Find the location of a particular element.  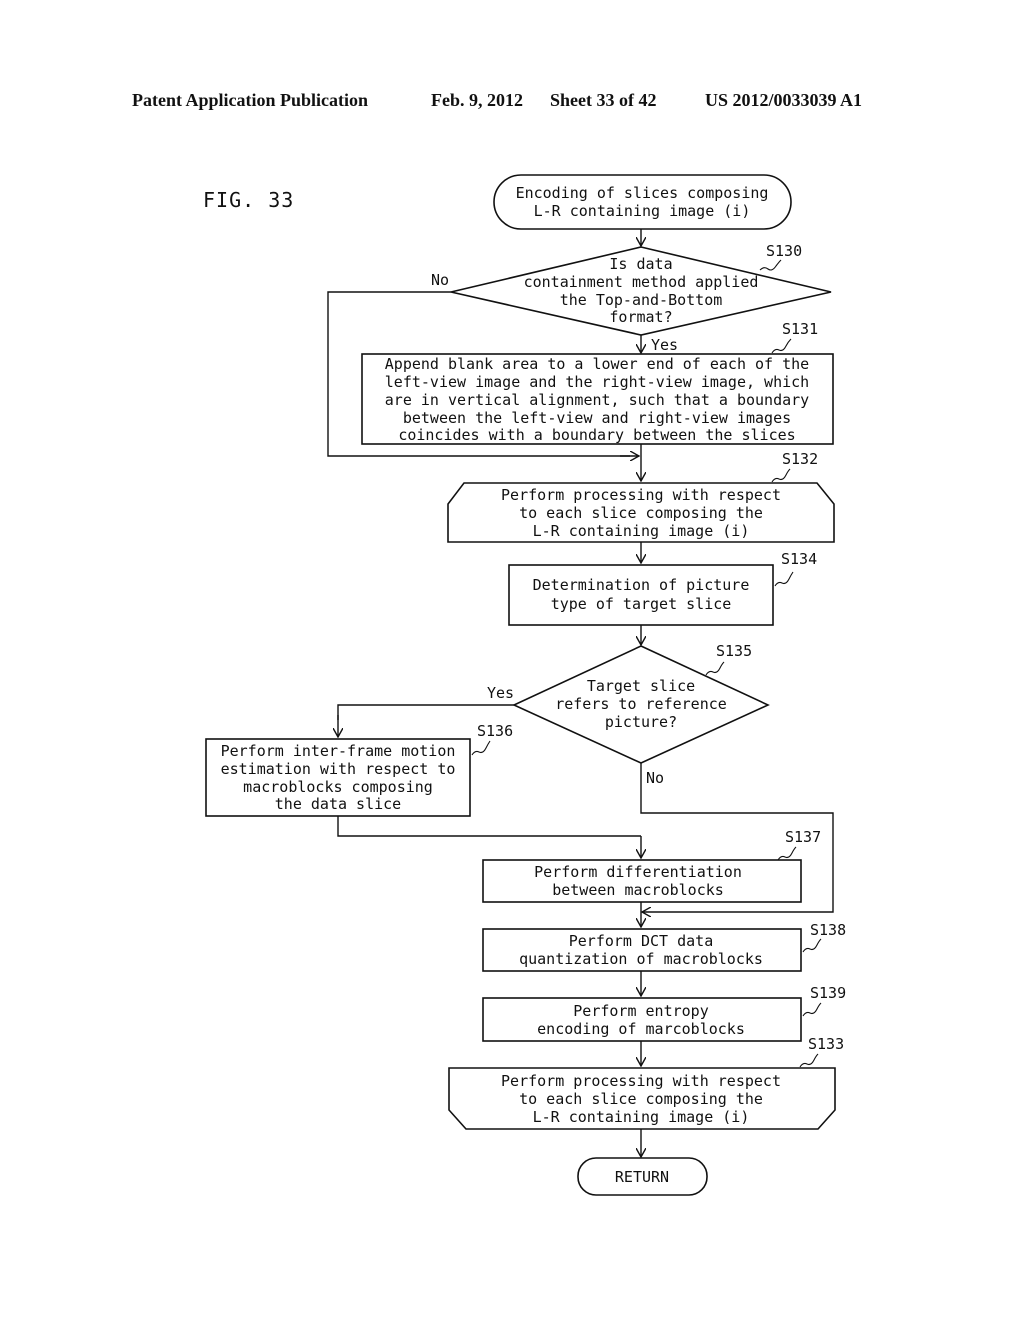

s136-text-line-4: the data slice is located at coordinates (338, 804).